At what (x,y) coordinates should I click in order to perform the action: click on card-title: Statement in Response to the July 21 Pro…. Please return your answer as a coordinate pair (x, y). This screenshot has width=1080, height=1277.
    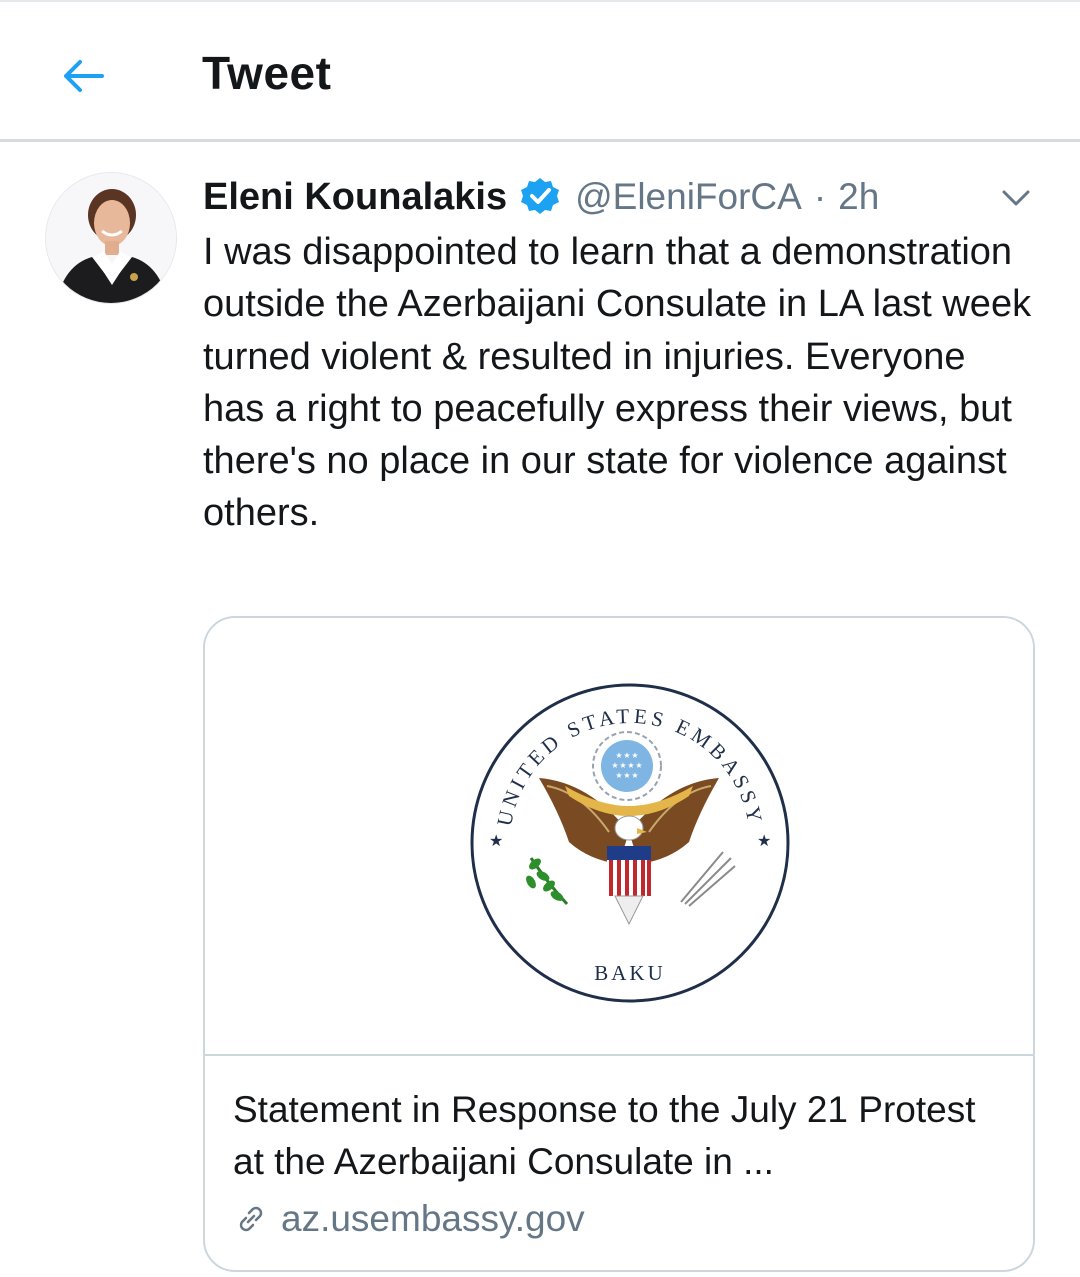
    Looking at the image, I should click on (604, 1135).